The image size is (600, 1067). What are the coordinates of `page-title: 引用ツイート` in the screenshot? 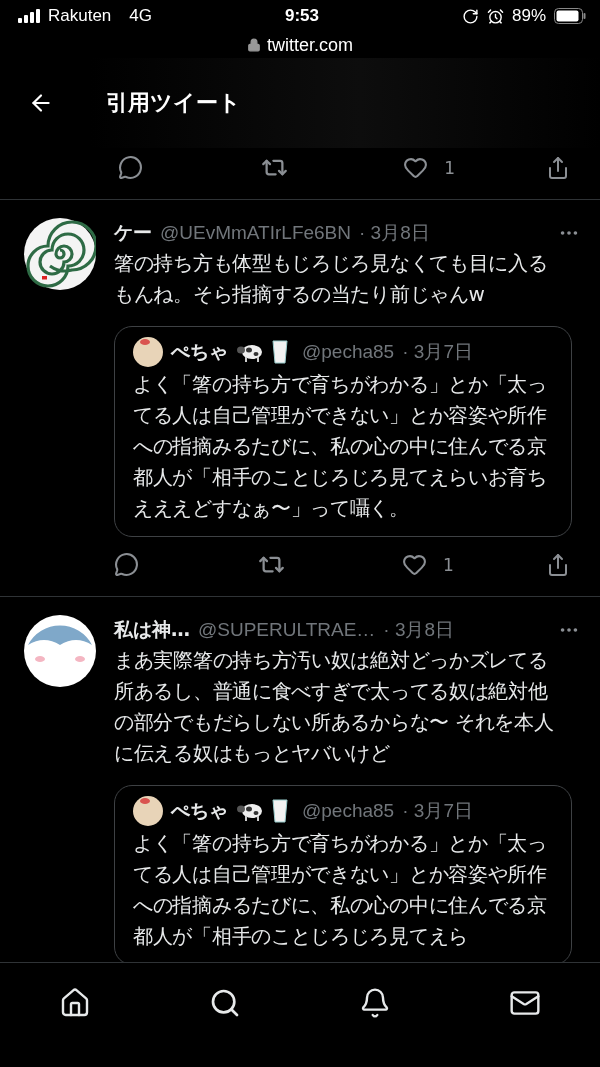 It's located at (173, 103).